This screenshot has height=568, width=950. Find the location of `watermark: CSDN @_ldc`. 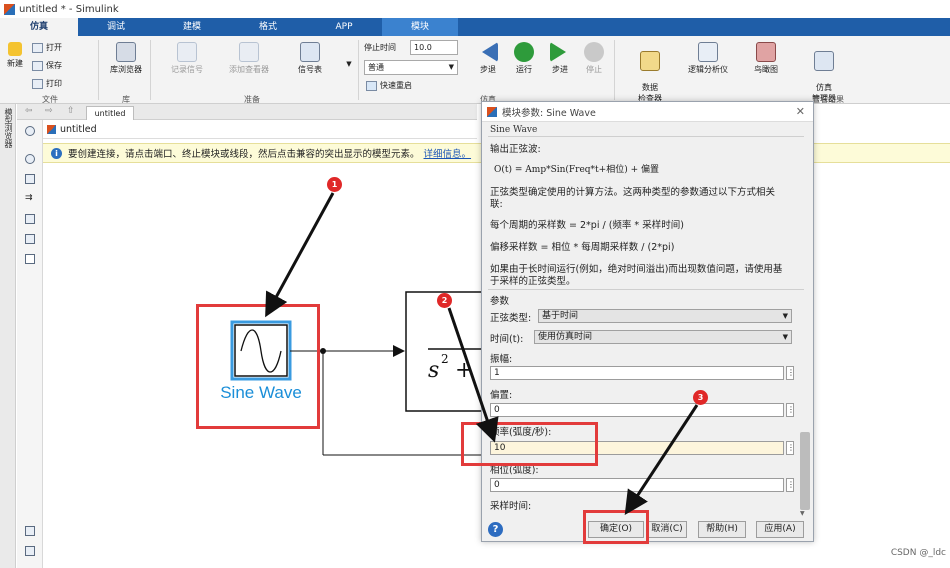

watermark: CSDN @_ldc is located at coordinates (918, 553).